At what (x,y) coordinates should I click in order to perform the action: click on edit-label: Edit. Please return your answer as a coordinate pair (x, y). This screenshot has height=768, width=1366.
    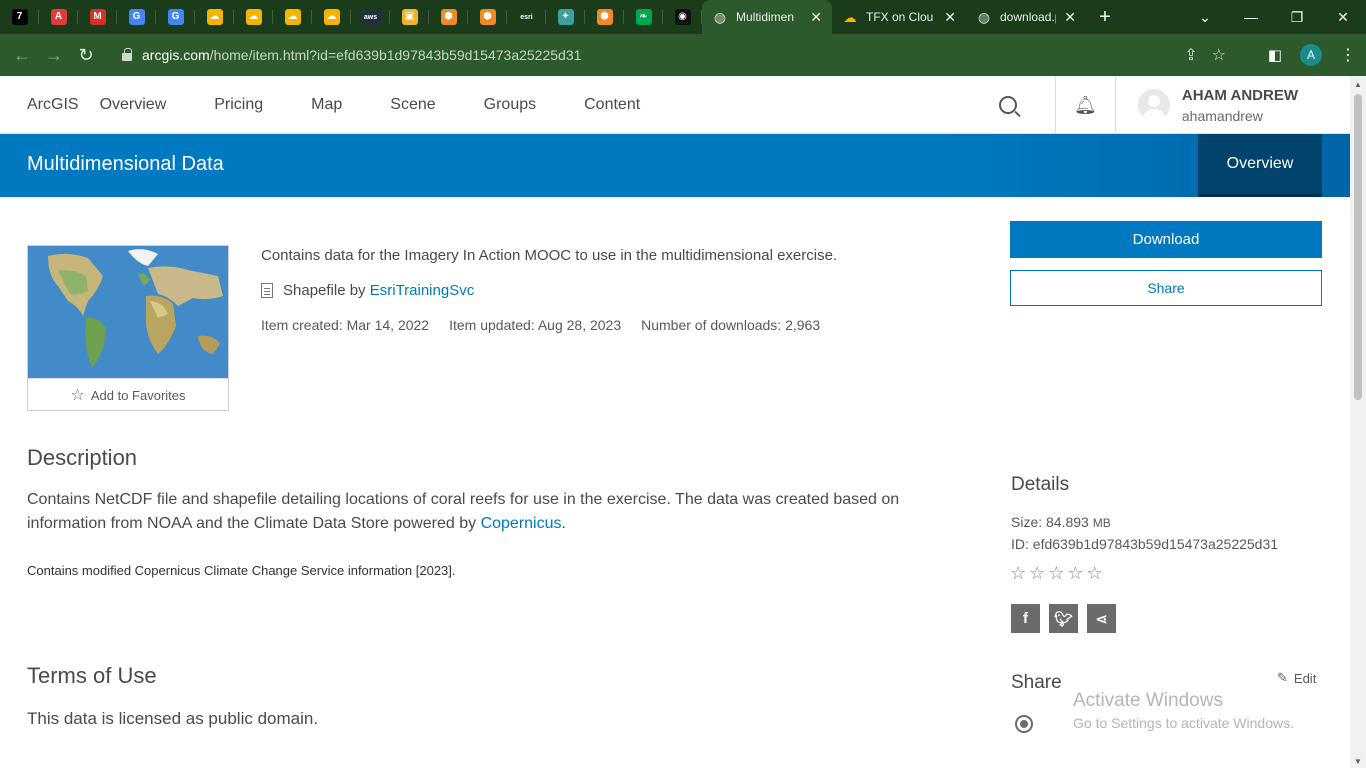
    Looking at the image, I should click on (1305, 678).